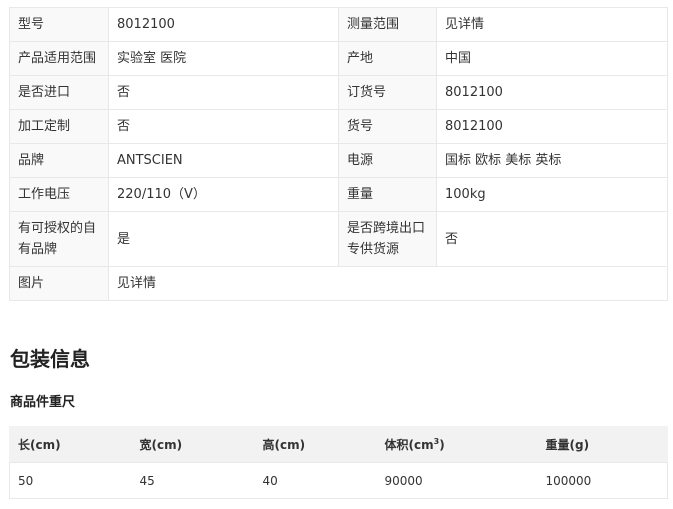  What do you see at coordinates (552, 194) in the screenshot?
I see `spec-value: 100kg` at bounding box center [552, 194].